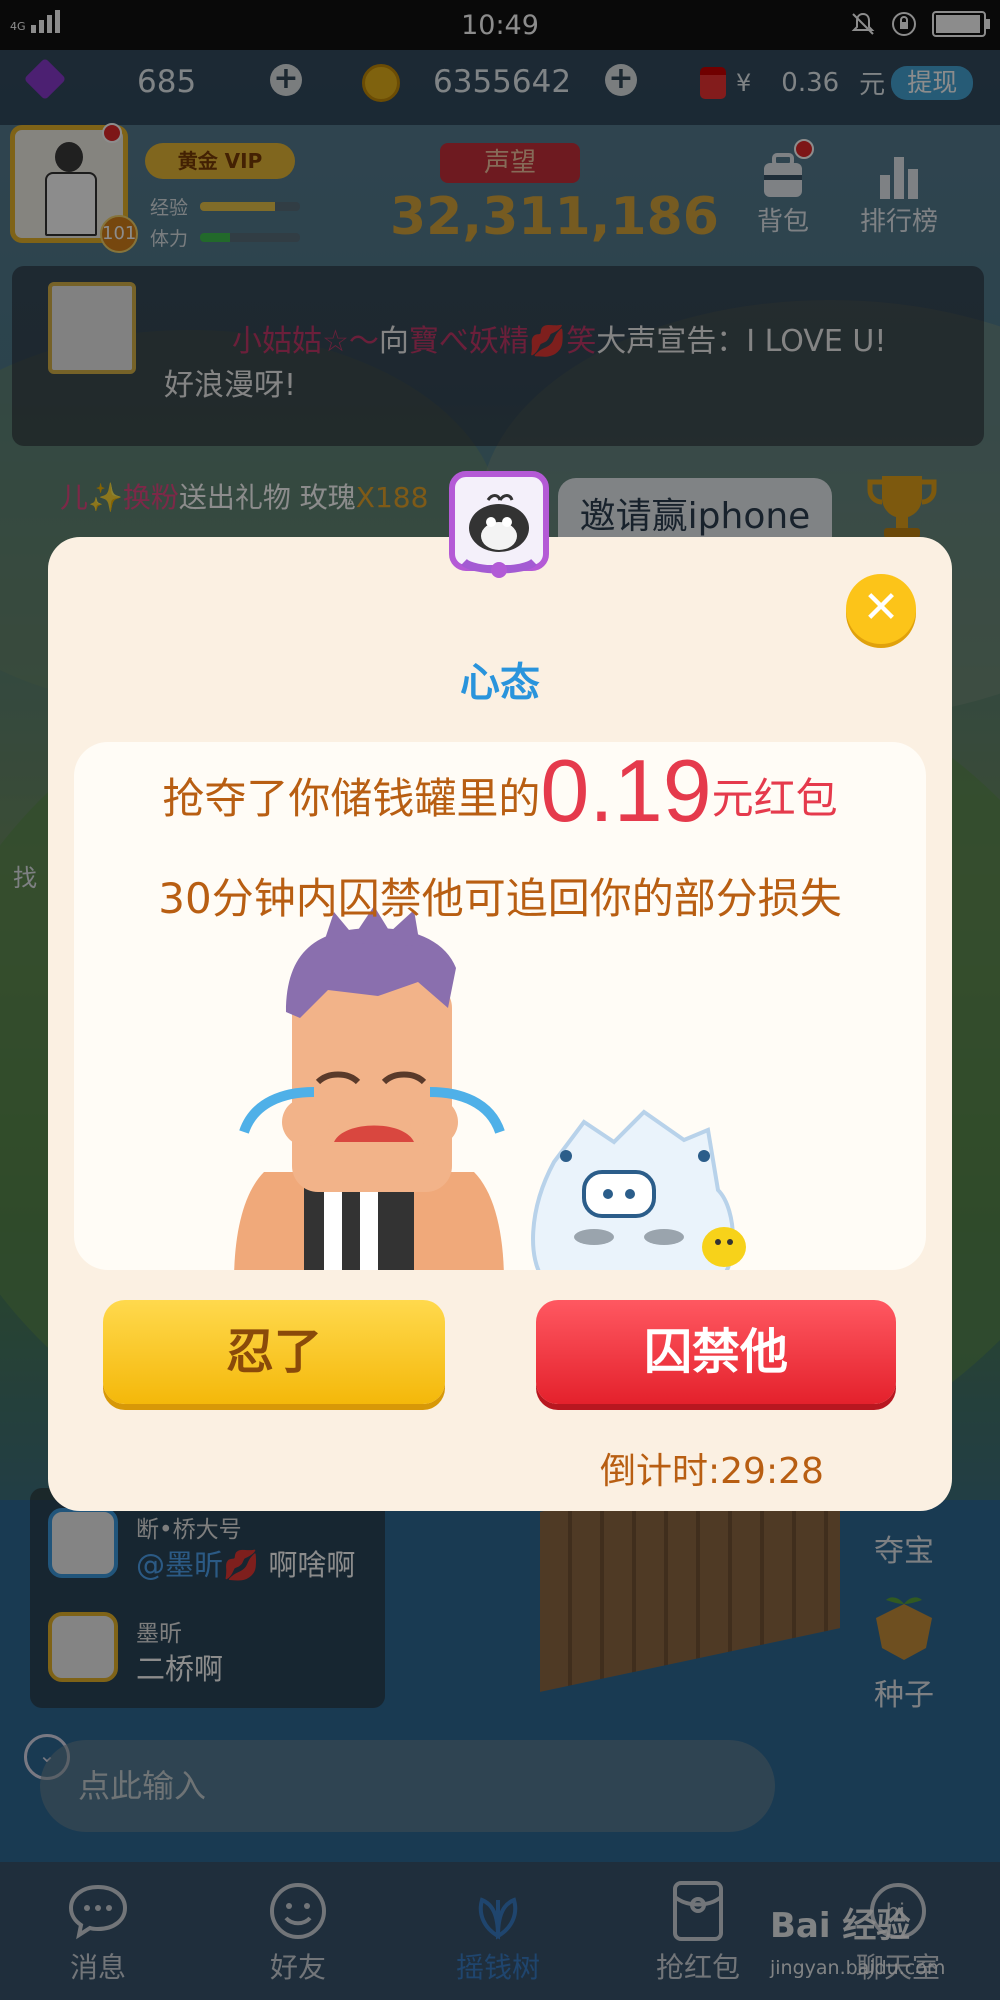 The image size is (1000, 2000). What do you see at coordinates (626, 790) in the screenshot?
I see `robbed-amount: 0.19` at bounding box center [626, 790].